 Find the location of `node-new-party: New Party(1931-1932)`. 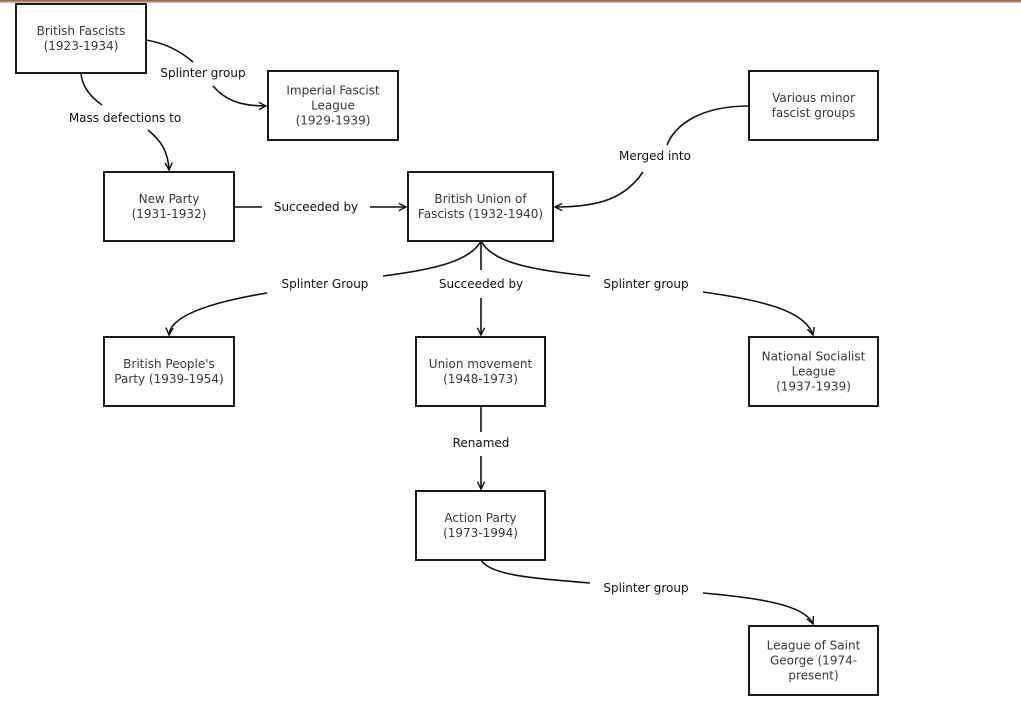

node-new-party: New Party(1931-1932) is located at coordinates (169, 206).